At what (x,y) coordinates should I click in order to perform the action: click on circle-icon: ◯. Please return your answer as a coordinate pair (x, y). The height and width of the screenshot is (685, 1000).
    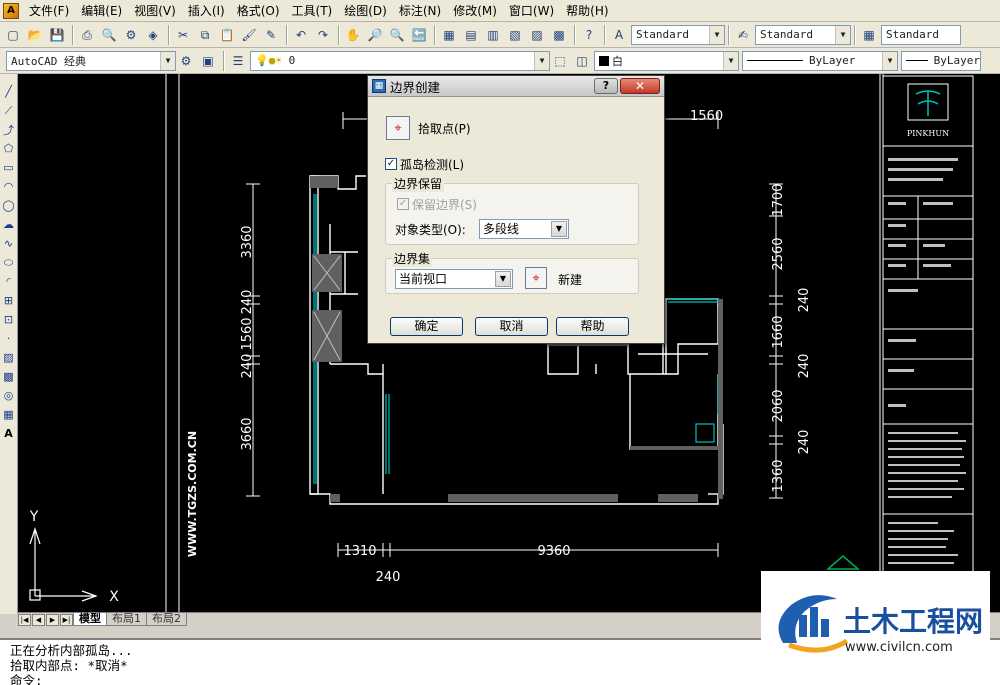
    Looking at the image, I should click on (9, 205).